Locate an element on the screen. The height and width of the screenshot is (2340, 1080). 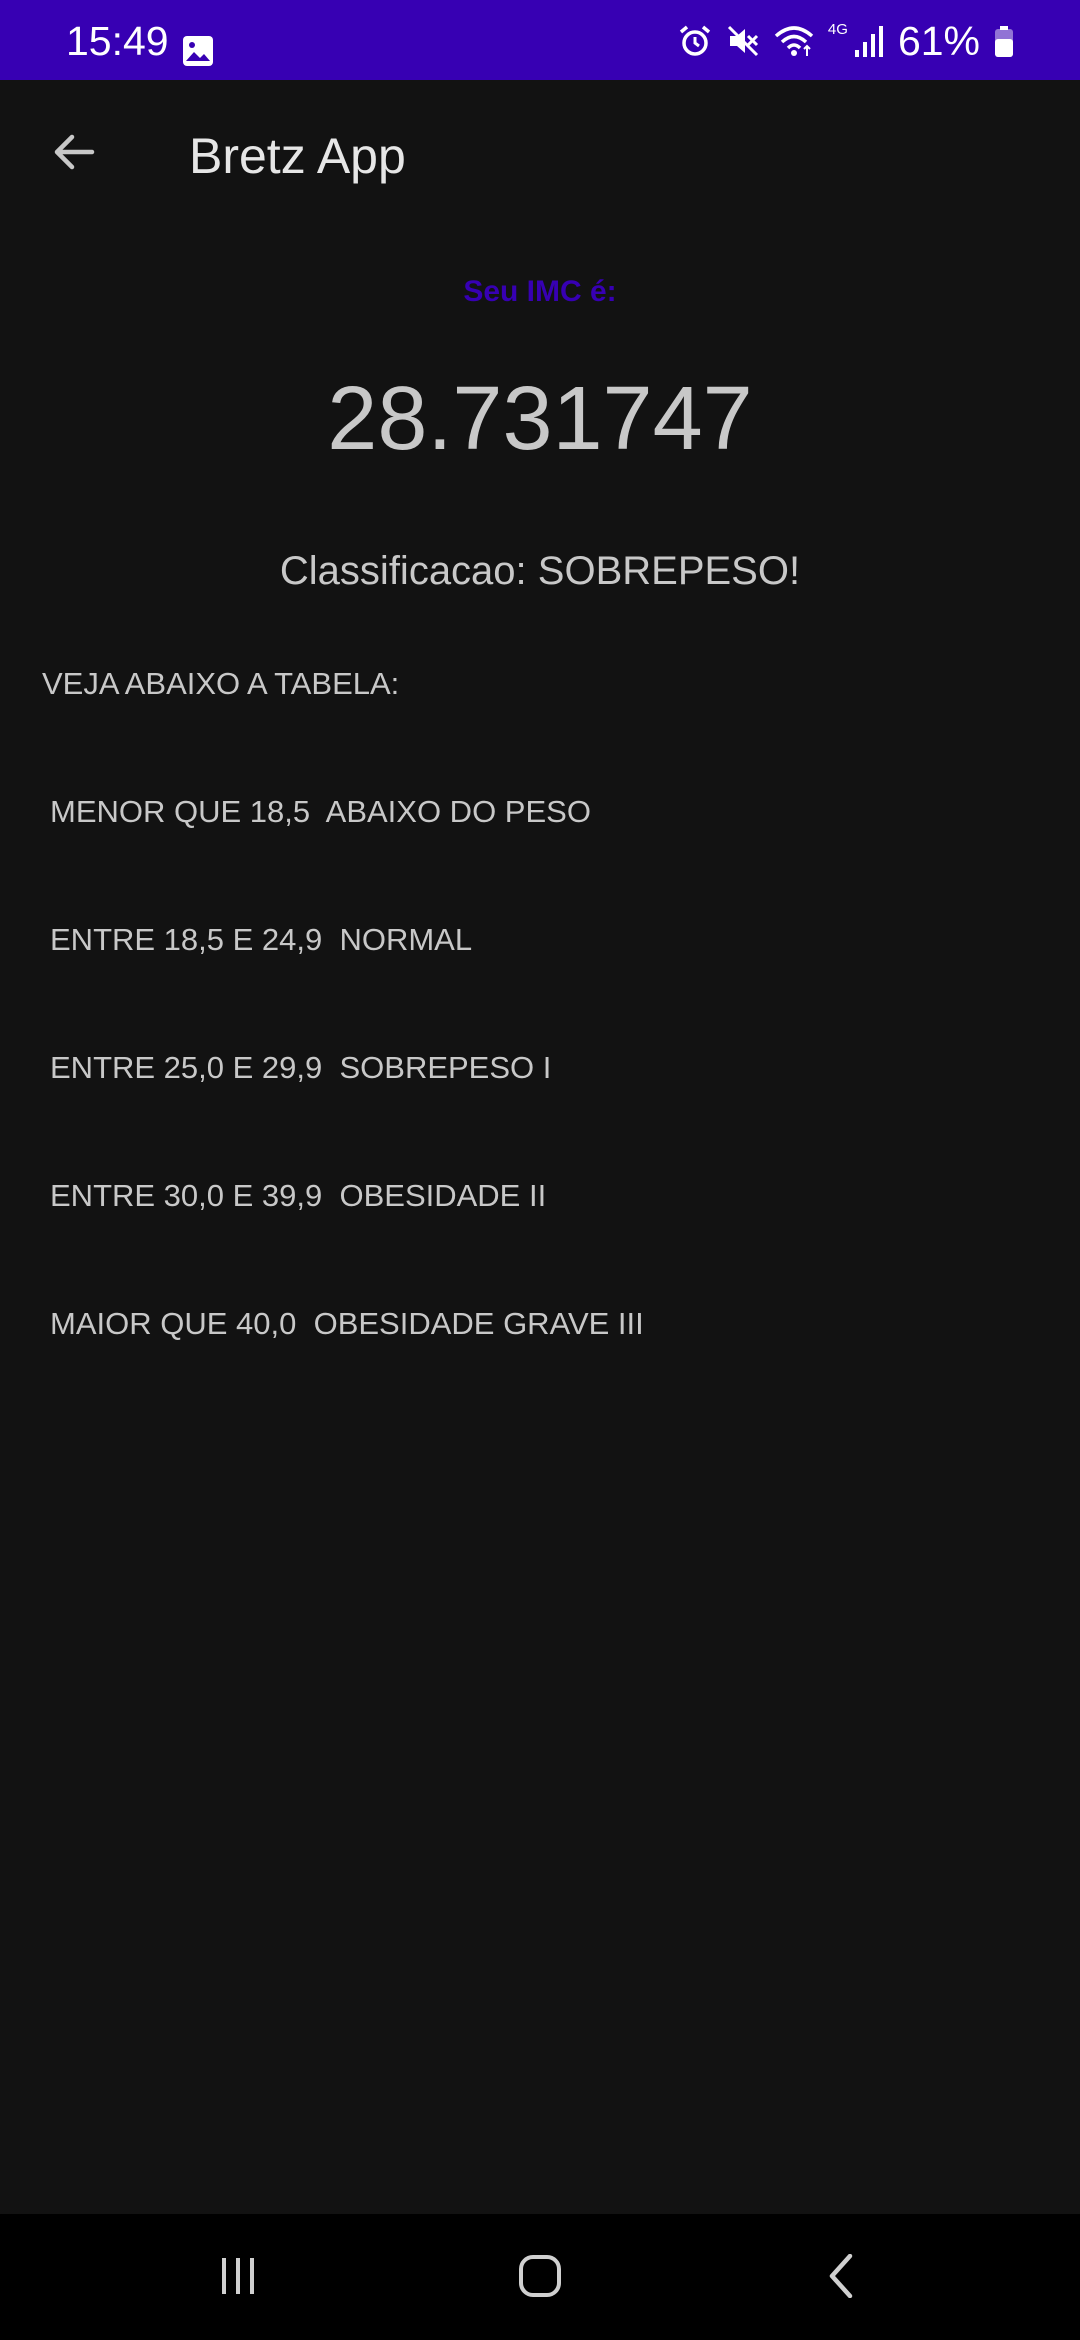
app-title: Bretz App is located at coordinates (297, 156).